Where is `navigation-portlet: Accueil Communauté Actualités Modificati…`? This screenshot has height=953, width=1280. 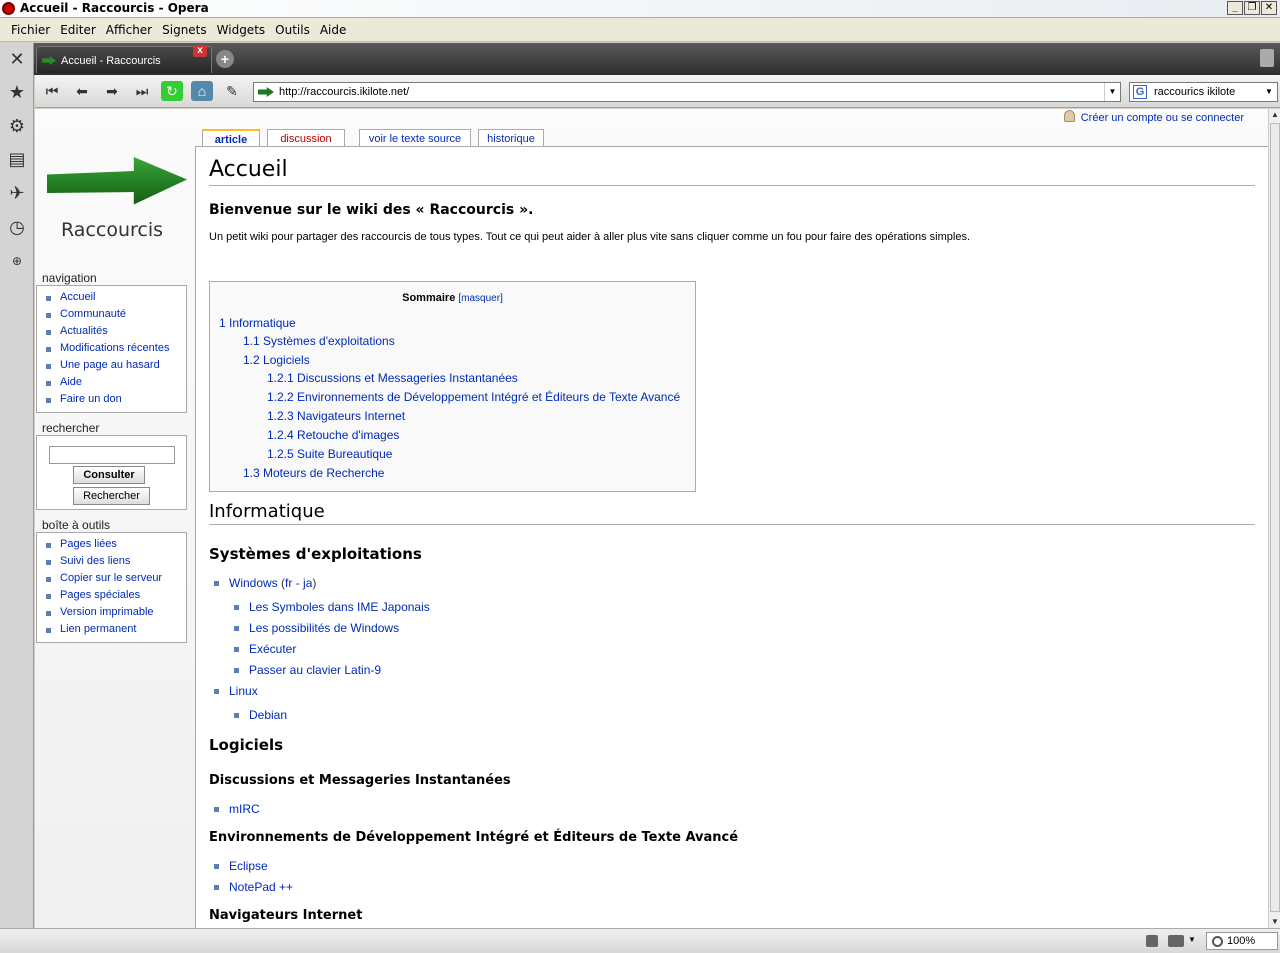
navigation-portlet: Accueil Communauté Actualités Modificati… is located at coordinates (111, 349).